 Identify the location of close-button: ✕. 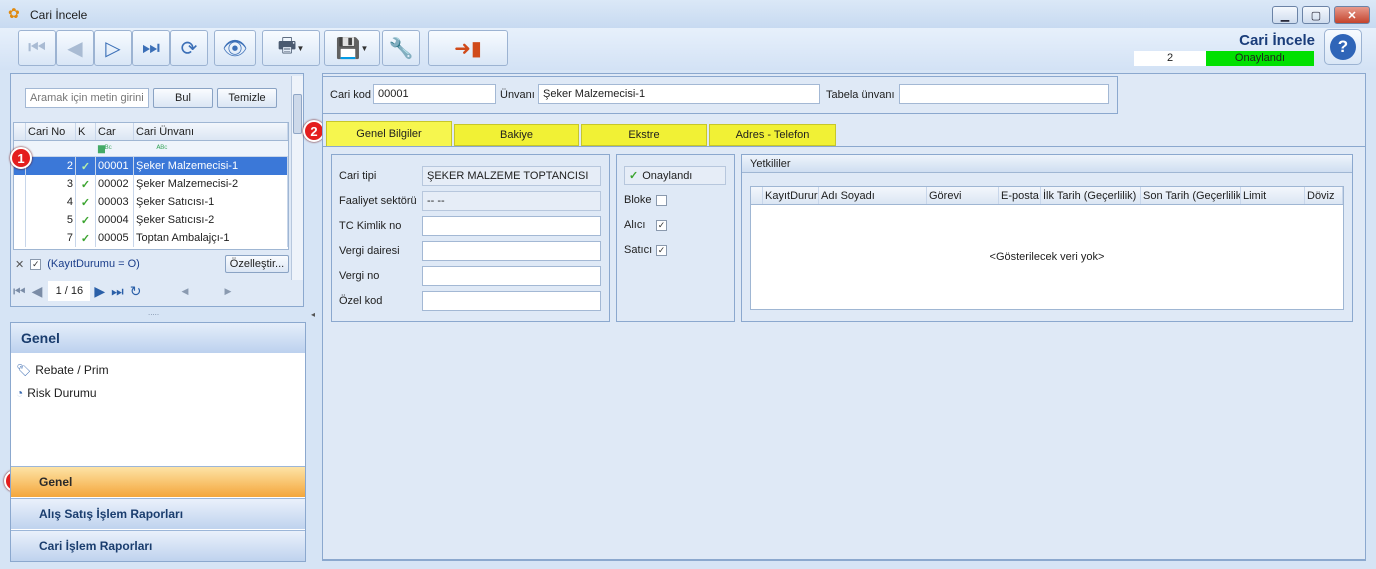
(1352, 15).